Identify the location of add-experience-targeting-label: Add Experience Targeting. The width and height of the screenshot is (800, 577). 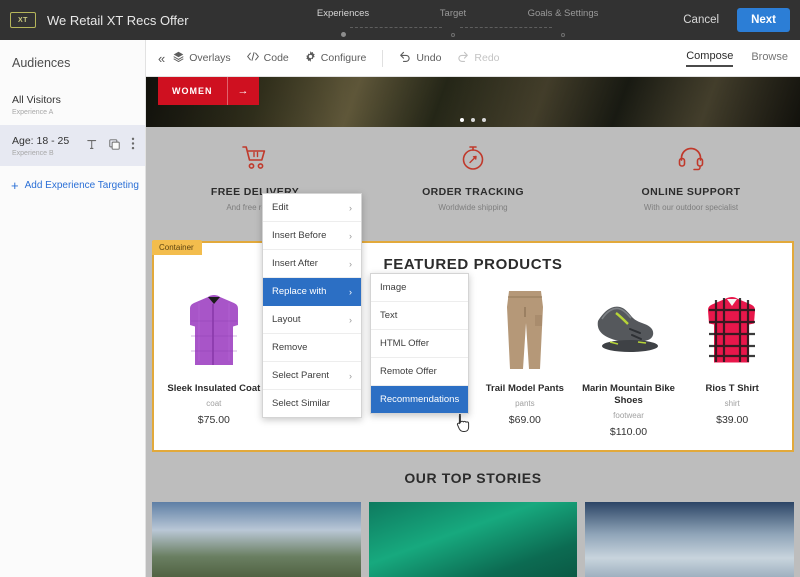
(81, 185).